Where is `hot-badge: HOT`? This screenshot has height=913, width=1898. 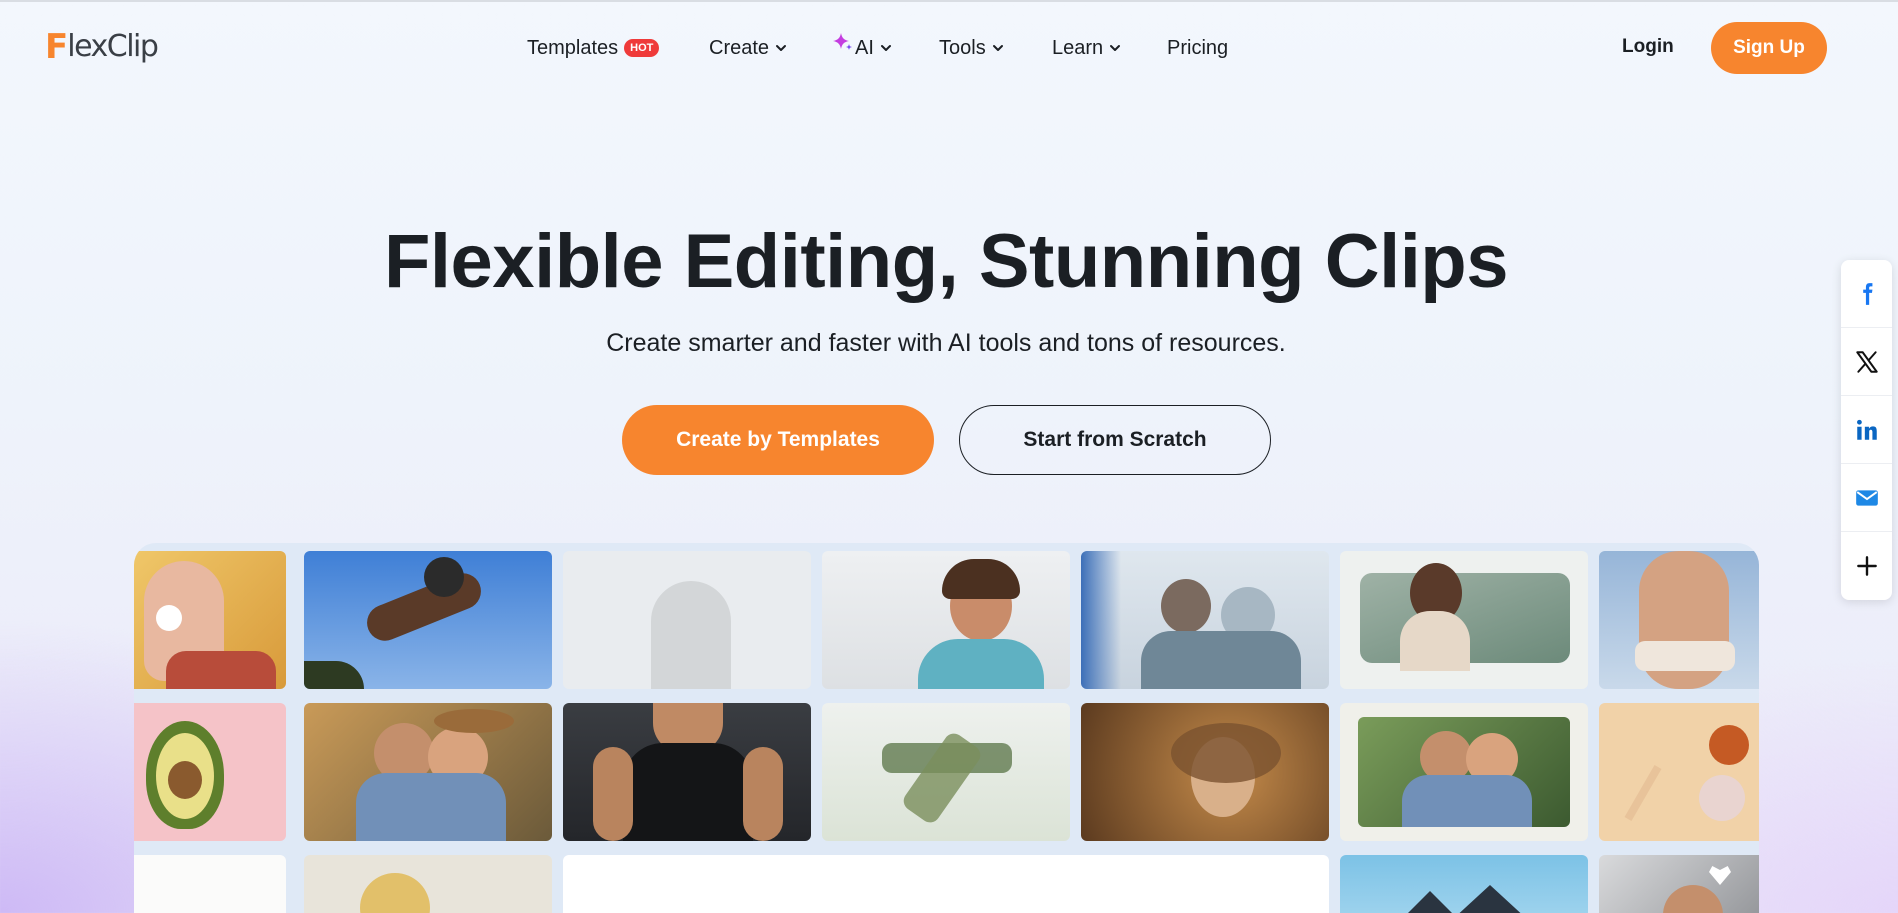
hot-badge: HOT is located at coordinates (642, 48).